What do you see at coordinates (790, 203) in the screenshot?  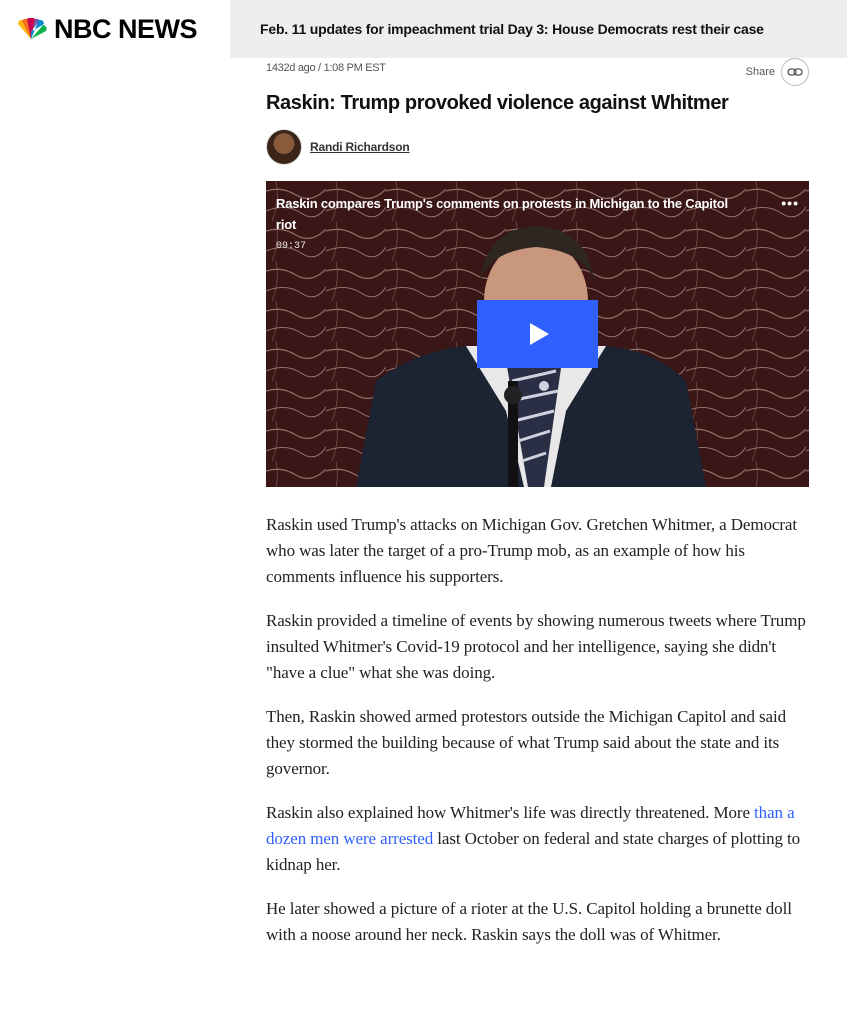 I see `more-options-icon: •••` at bounding box center [790, 203].